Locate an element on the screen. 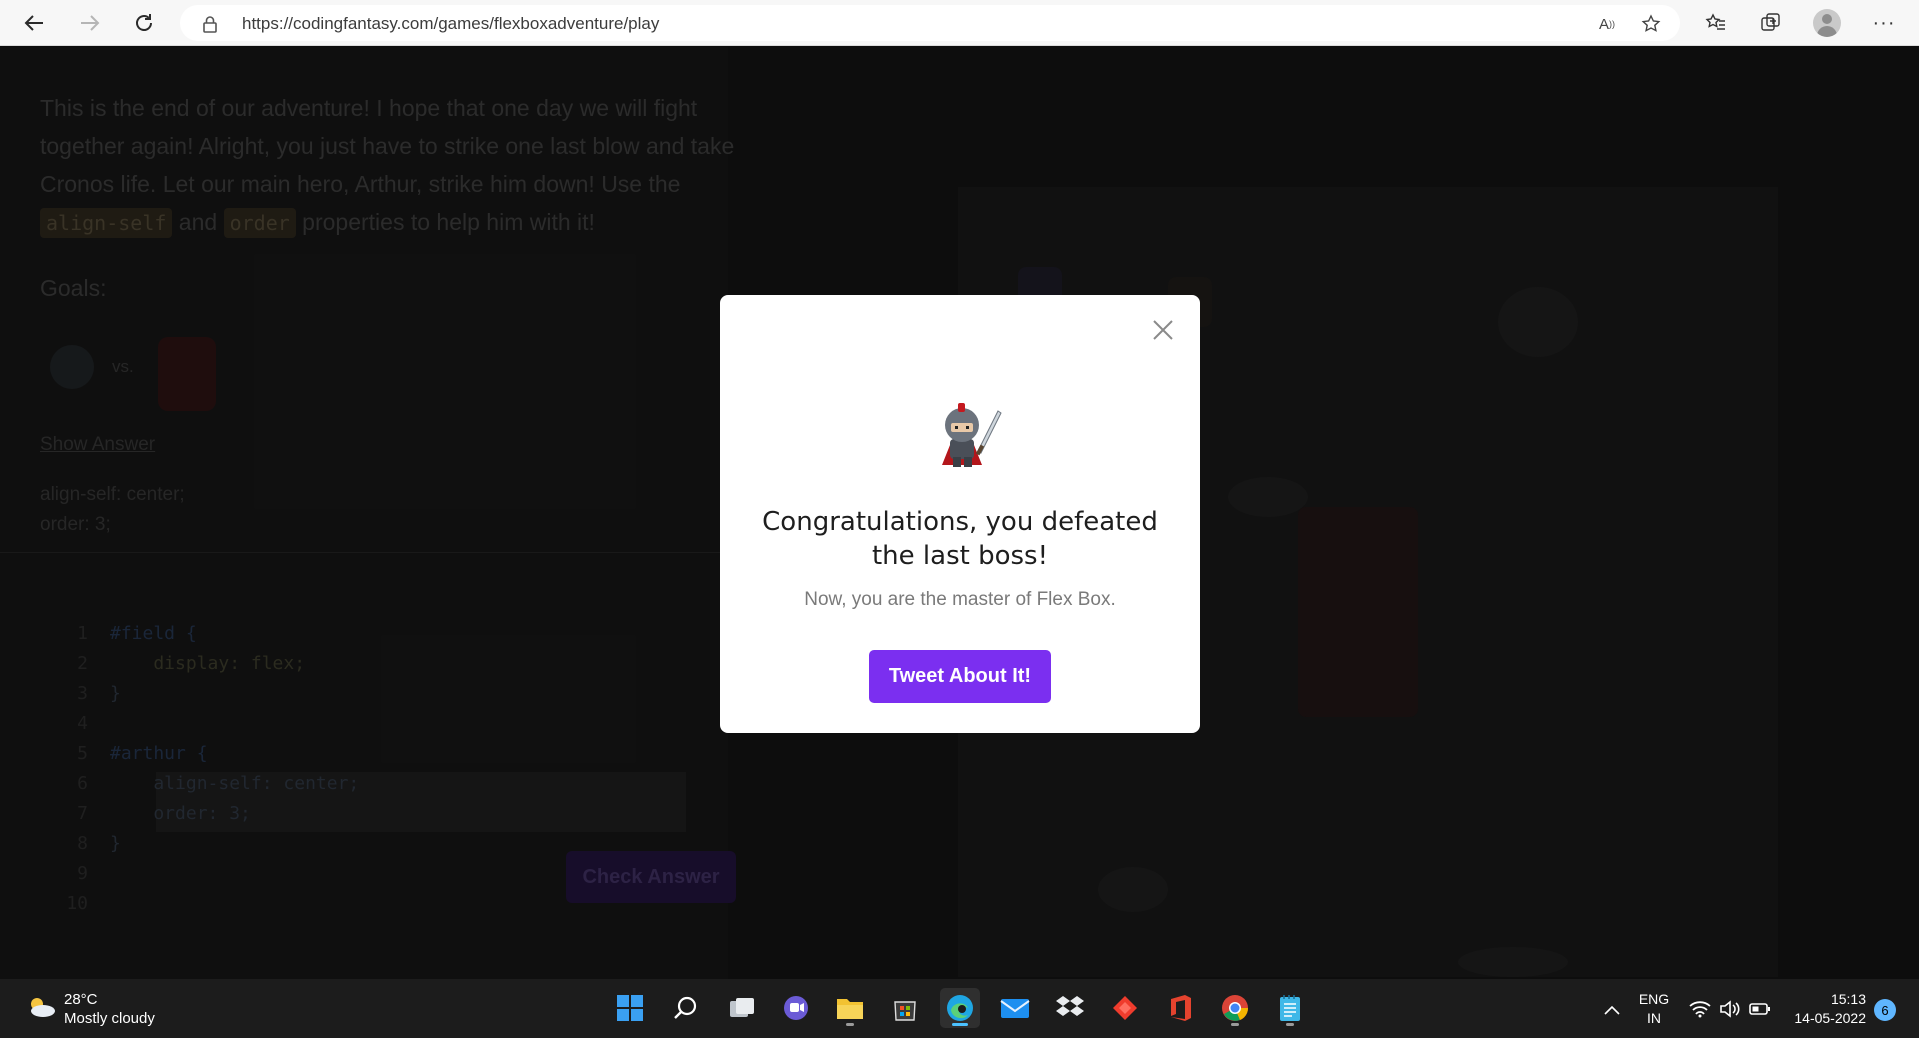 The image size is (1919, 1038). language-code: ENG is located at coordinates (1654, 999).